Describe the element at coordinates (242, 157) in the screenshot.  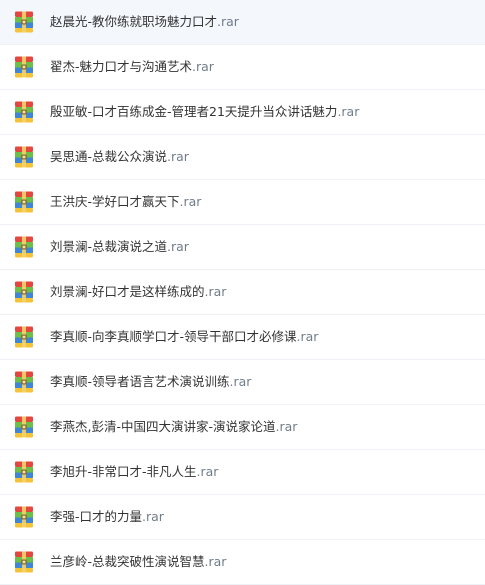
I see `file-row: 吴思通-总裁公众演说.rar` at that location.